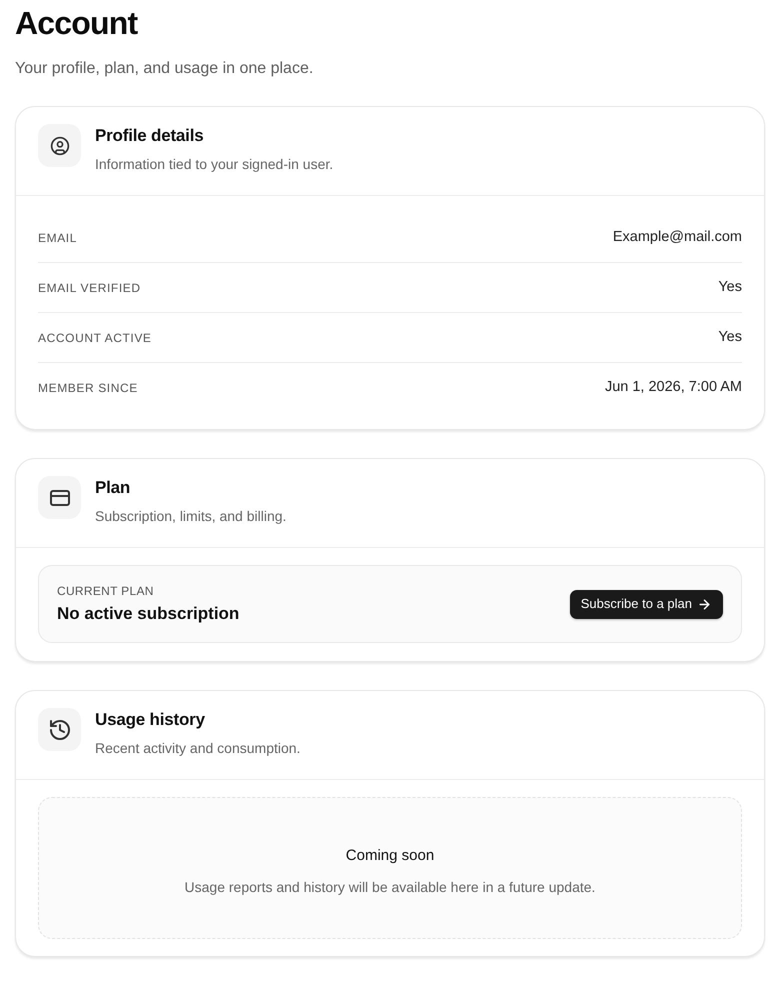 The height and width of the screenshot is (985, 776). What do you see at coordinates (646, 604) in the screenshot?
I see `subscribe-button: Subscribe to a plan` at bounding box center [646, 604].